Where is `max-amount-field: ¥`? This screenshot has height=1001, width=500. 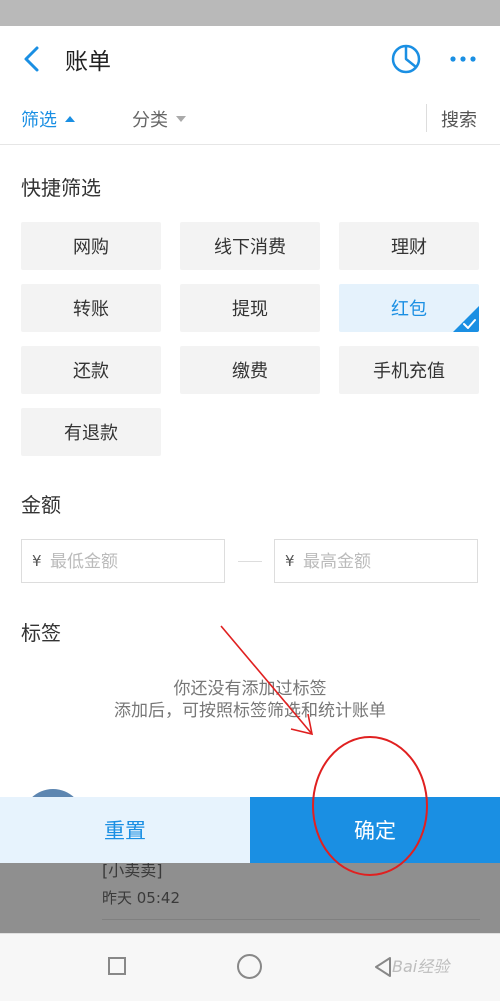 max-amount-field: ¥ is located at coordinates (376, 561).